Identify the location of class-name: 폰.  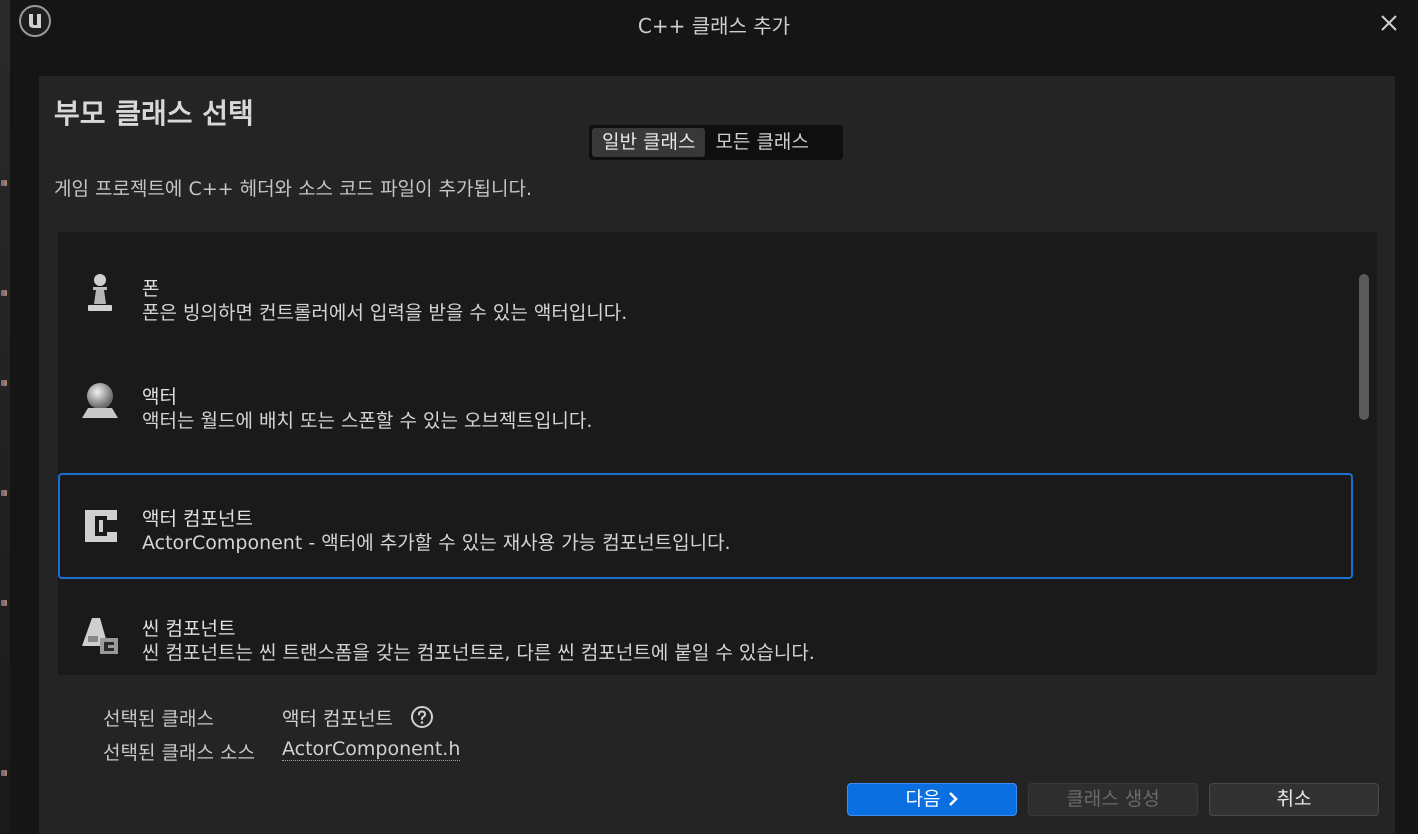
(151, 289).